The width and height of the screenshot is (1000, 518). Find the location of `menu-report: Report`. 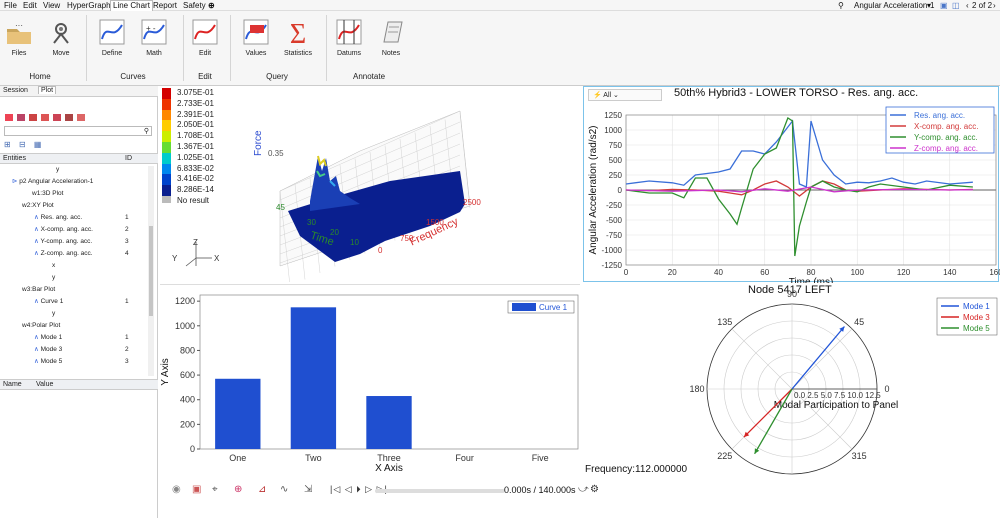

menu-report: Report is located at coordinates (165, 5).